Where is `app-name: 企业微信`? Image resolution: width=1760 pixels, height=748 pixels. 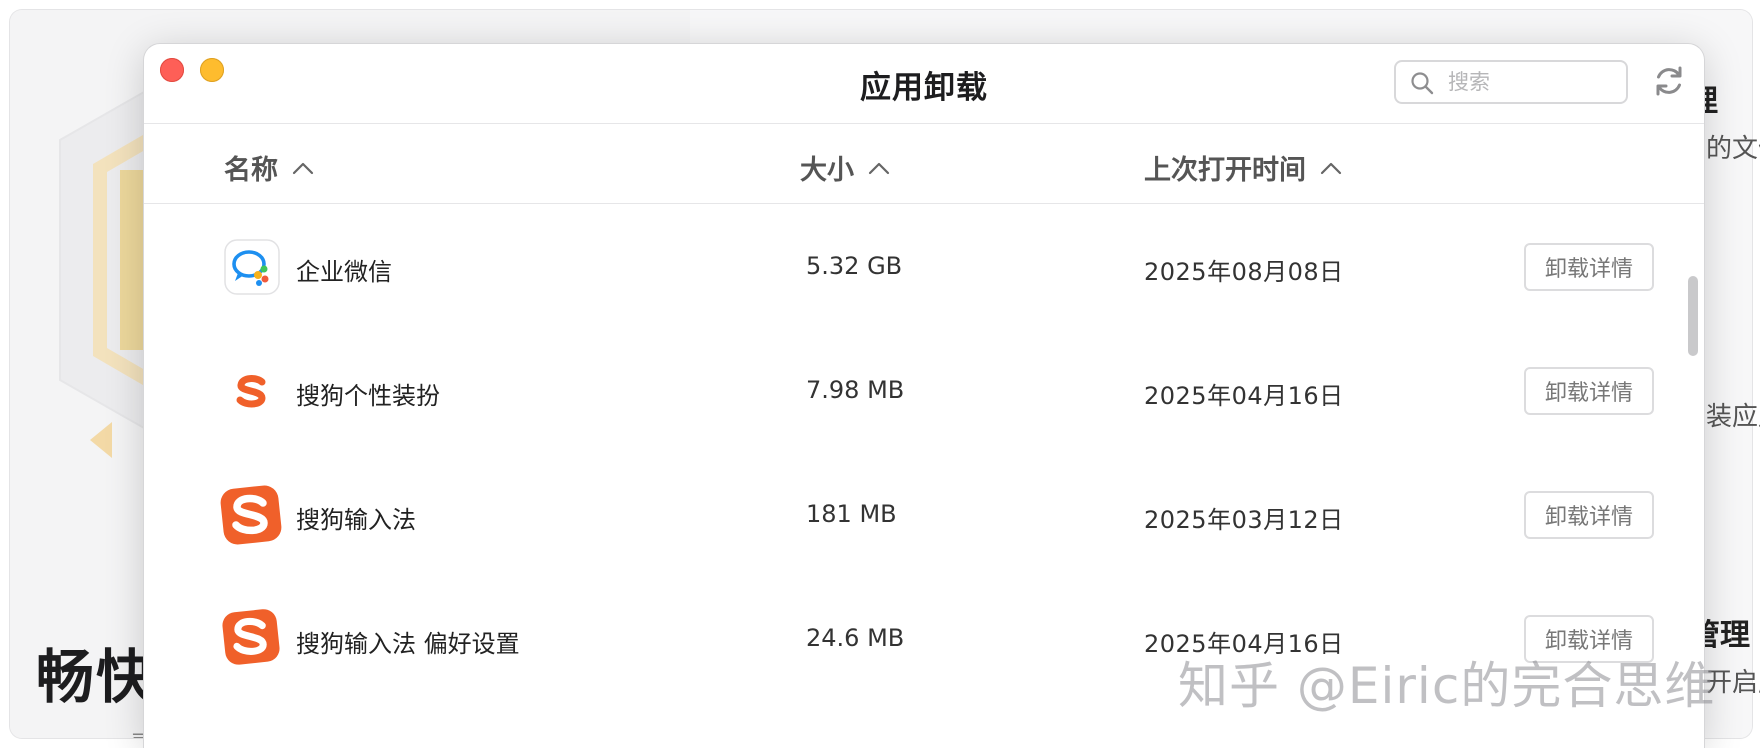
app-name: 企业微信 is located at coordinates (344, 272).